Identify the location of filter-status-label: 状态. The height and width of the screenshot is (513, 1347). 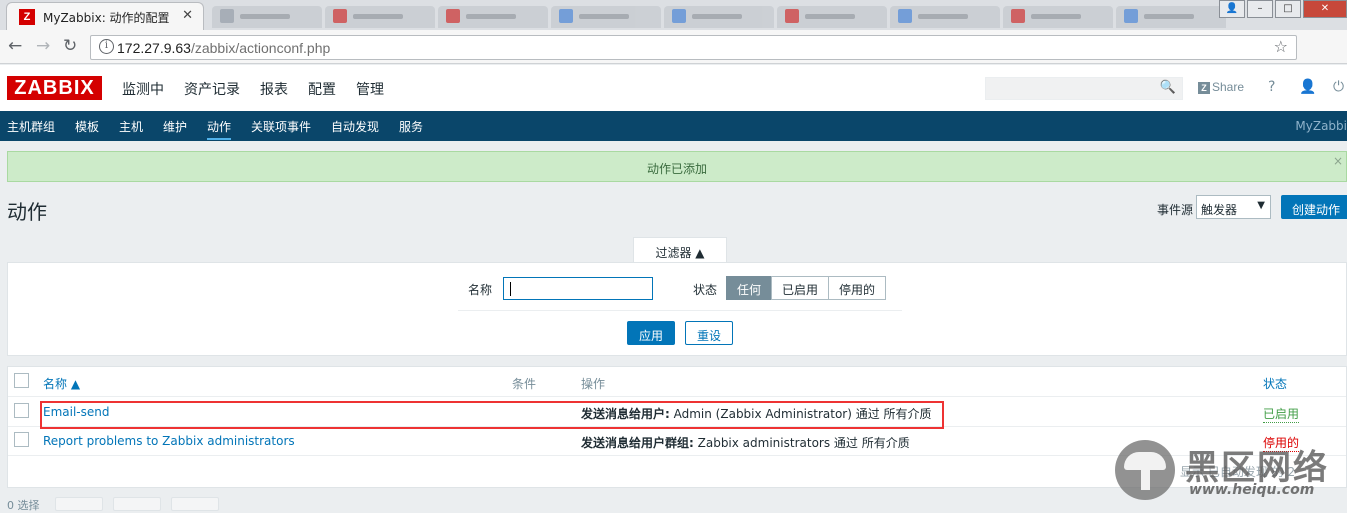
(705, 290).